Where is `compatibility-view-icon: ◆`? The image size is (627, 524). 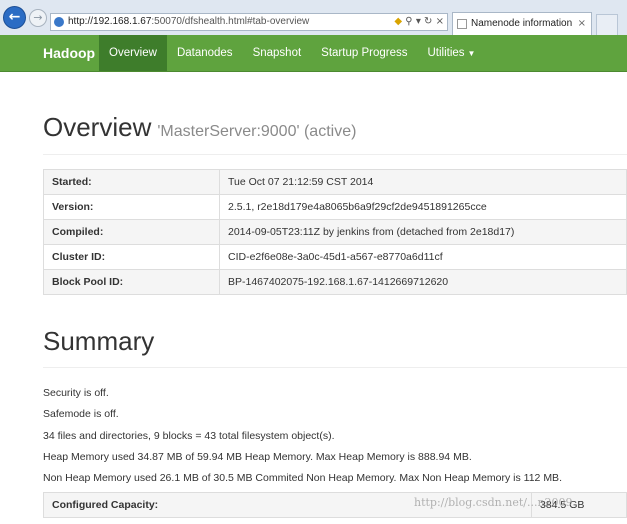 compatibility-view-icon: ◆ is located at coordinates (398, 21).